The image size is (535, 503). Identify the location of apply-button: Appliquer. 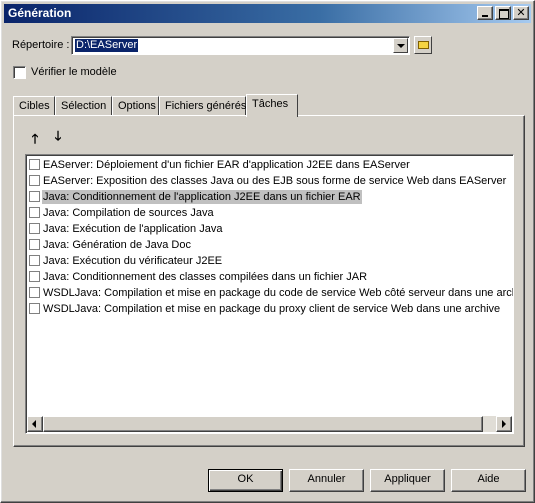
(407, 480).